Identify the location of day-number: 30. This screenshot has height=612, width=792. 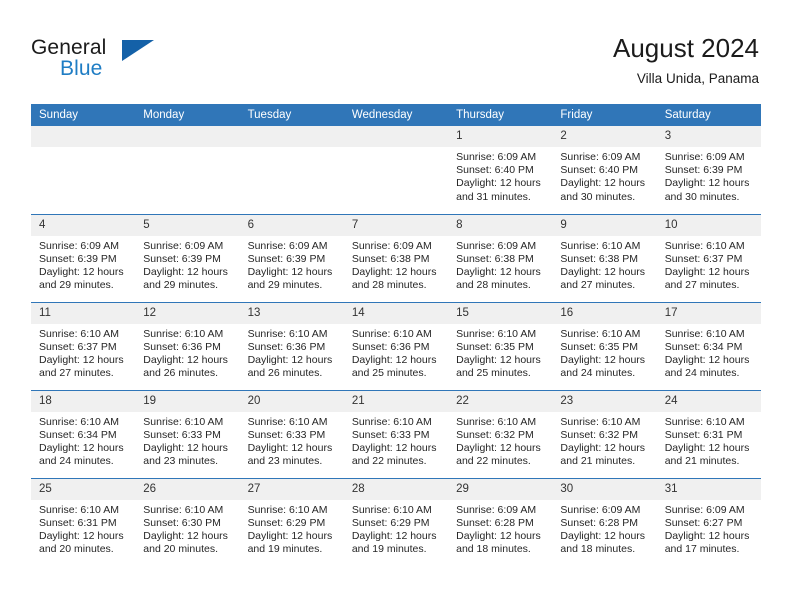
(604, 489).